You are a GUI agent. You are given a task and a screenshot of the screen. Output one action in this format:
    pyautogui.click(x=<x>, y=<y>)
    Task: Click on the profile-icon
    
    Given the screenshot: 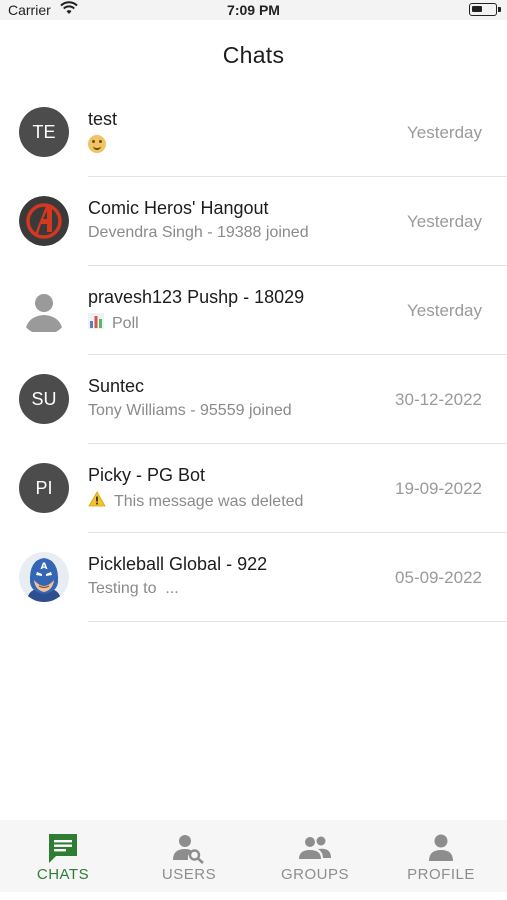 What is the action you would take?
    pyautogui.click(x=441, y=848)
    